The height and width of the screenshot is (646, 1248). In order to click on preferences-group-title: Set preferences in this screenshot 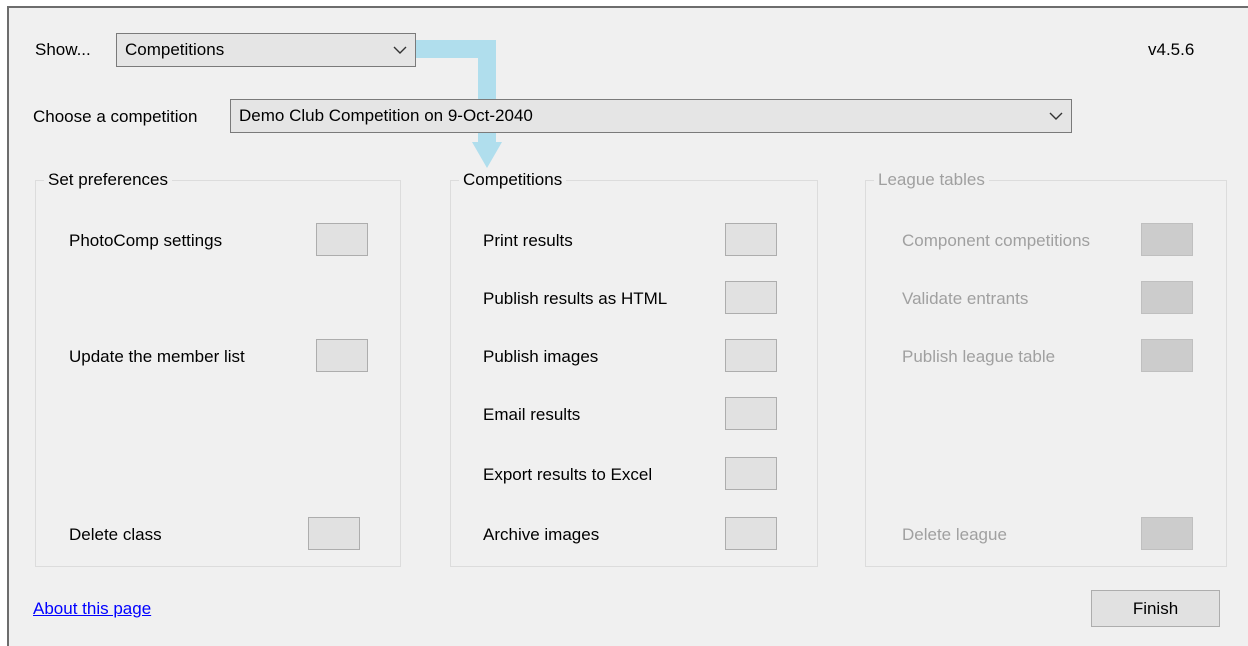, I will do `click(108, 180)`.